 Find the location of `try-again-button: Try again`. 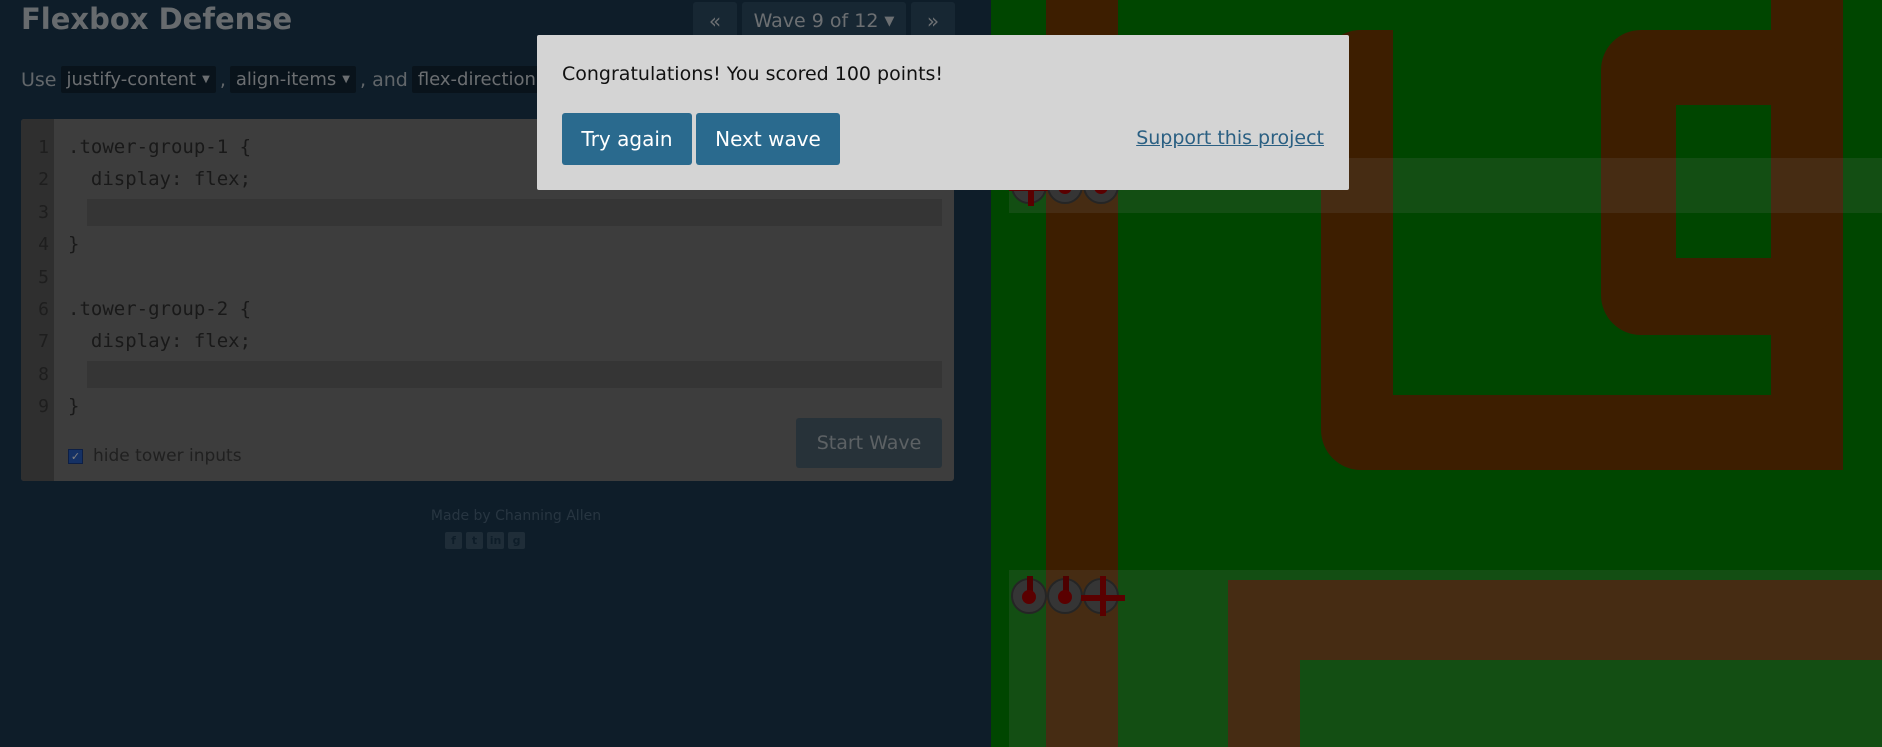

try-again-button: Try again is located at coordinates (627, 139).